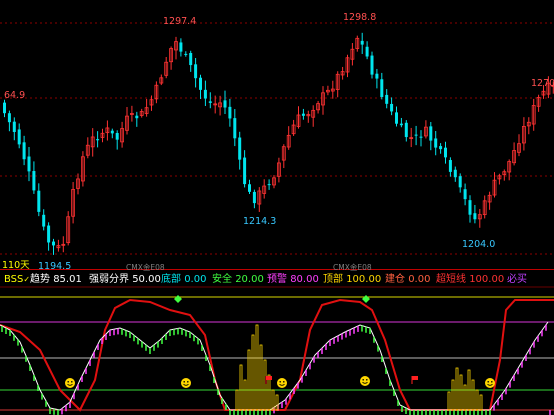  I want to click on price-high-label-right: 1270, so click(542, 83).